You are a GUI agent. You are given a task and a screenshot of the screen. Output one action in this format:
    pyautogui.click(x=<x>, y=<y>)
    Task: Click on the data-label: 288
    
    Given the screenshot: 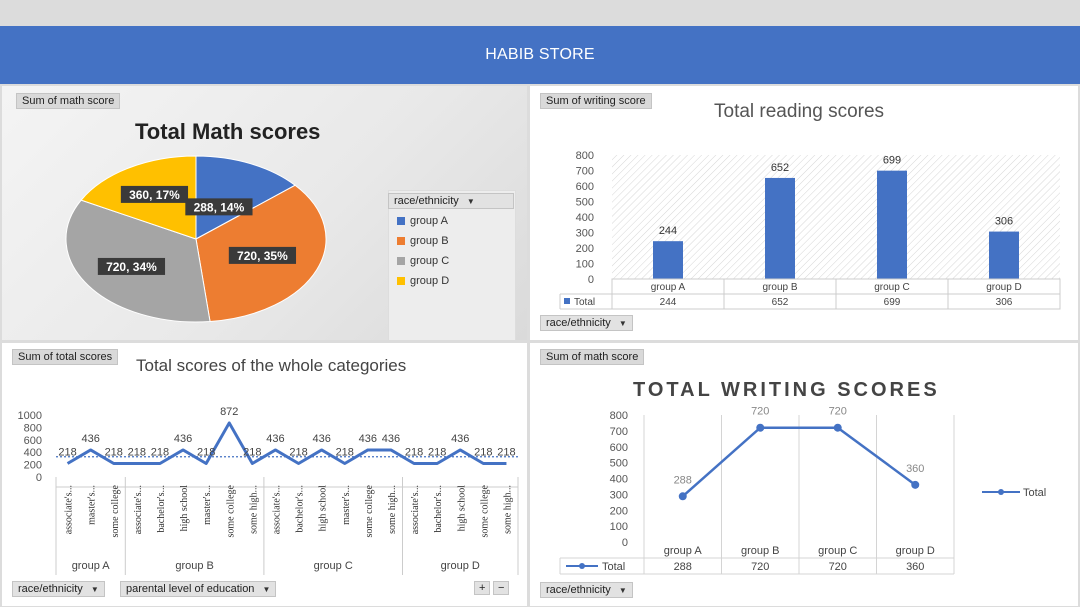 What is the action you would take?
    pyautogui.click(x=683, y=480)
    